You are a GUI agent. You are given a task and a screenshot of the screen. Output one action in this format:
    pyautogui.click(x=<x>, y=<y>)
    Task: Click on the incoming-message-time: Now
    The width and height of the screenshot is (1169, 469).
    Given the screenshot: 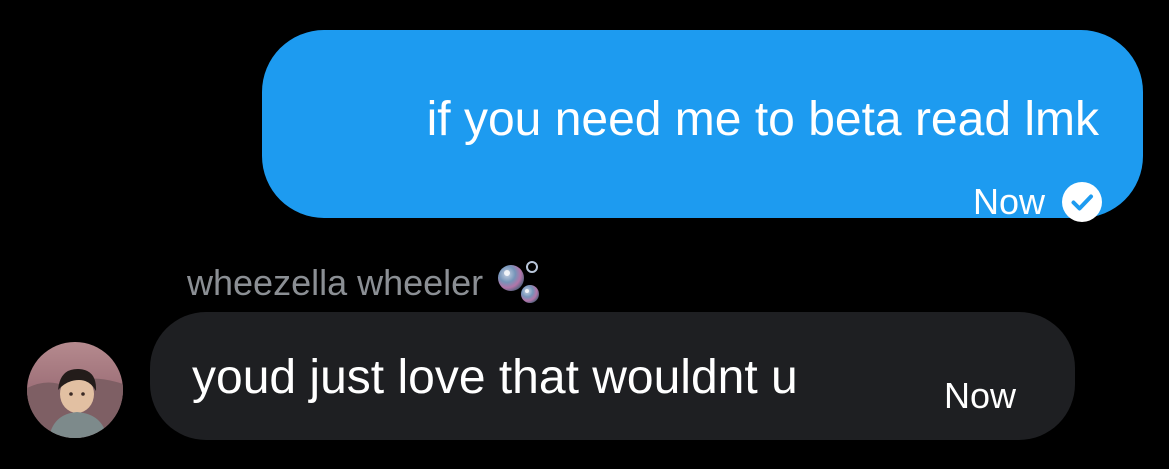 What is the action you would take?
    pyautogui.click(x=980, y=395)
    